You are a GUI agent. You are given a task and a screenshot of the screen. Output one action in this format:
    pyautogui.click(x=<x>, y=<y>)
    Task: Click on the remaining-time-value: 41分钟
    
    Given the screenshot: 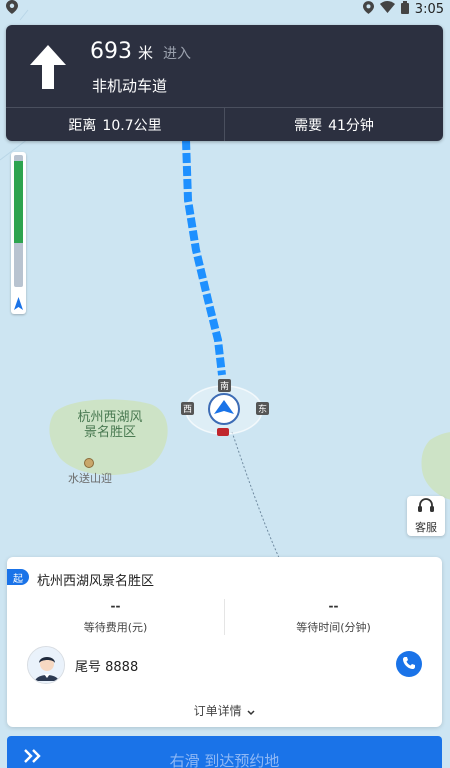 What is the action you would take?
    pyautogui.click(x=351, y=125)
    